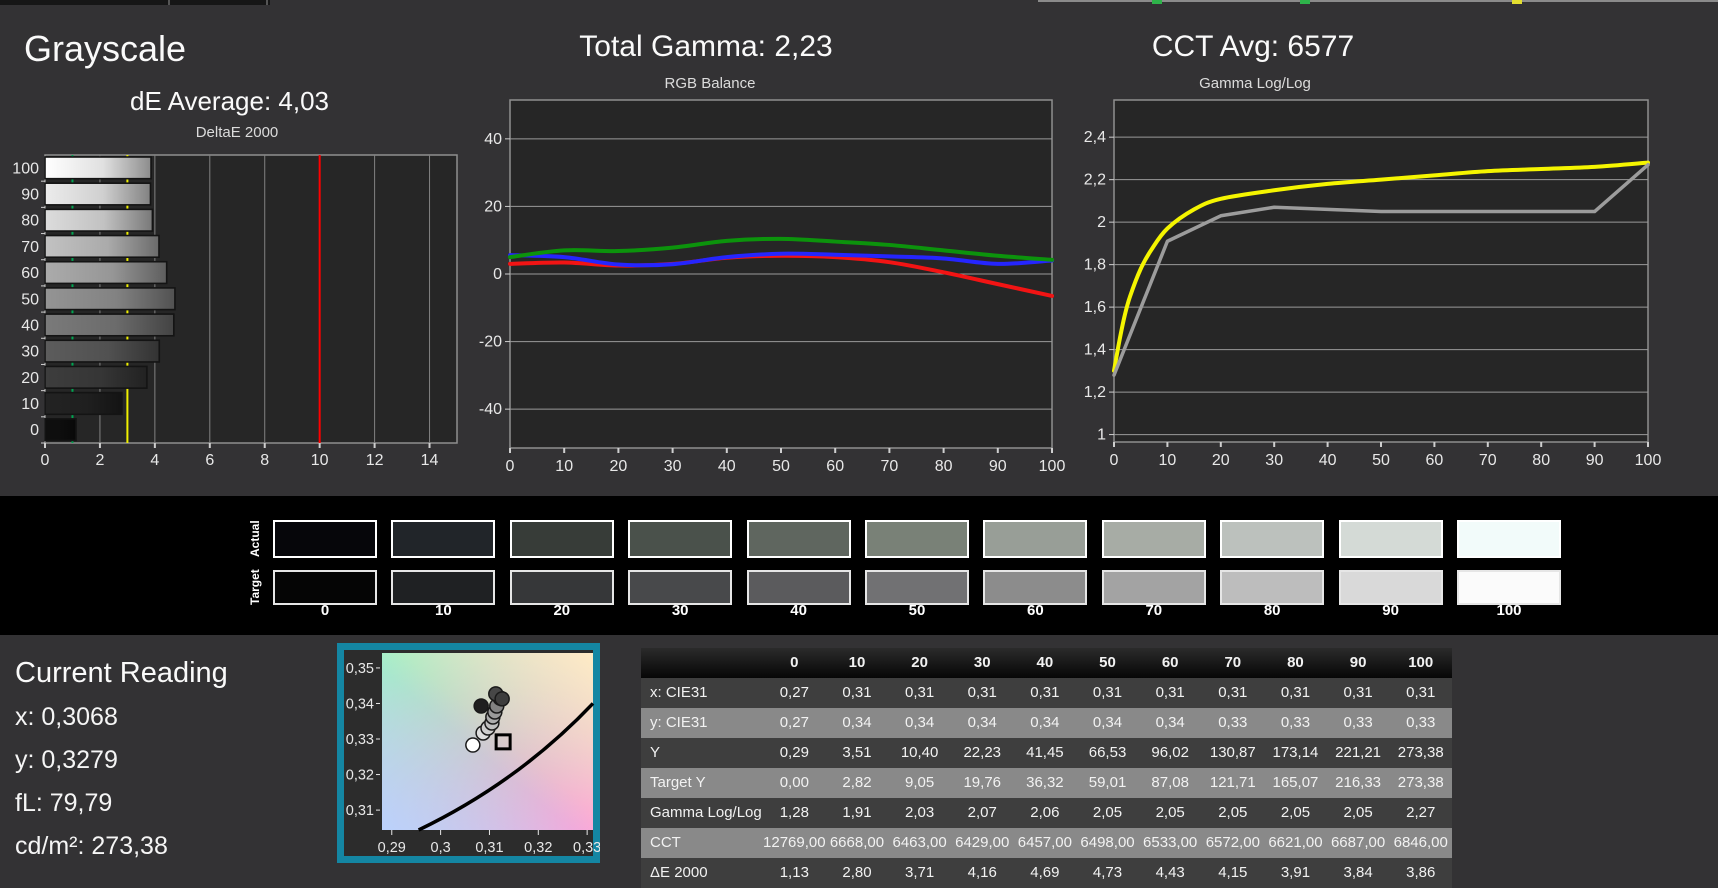 Image resolution: width=1718 pixels, height=888 pixels. Describe the element at coordinates (135, 2) in the screenshot. I see `top-tabs-edge` at that location.